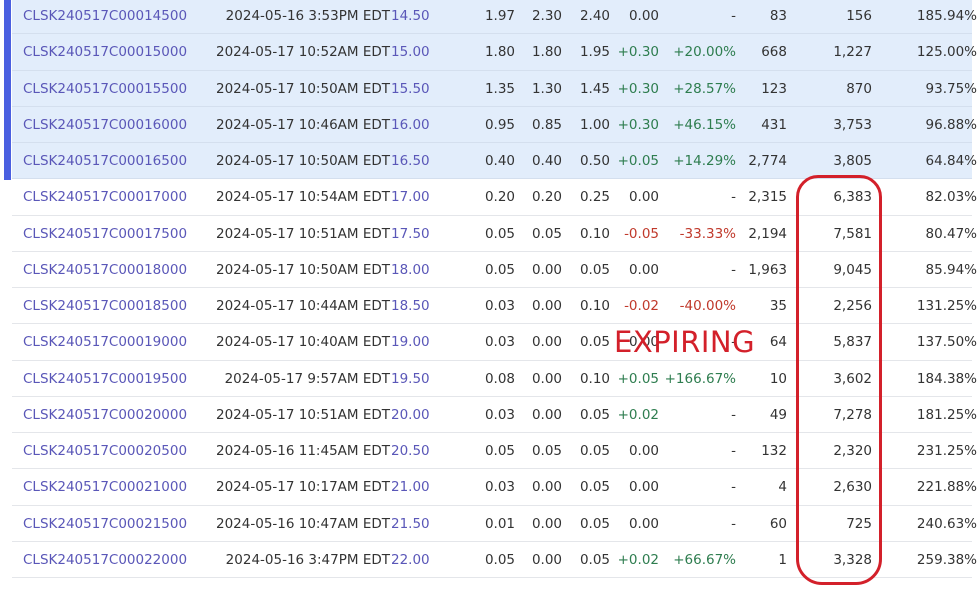  What do you see at coordinates (105, 17) in the screenshot?
I see `contract-symbol-link: CLSK240517C00014500` at bounding box center [105, 17].